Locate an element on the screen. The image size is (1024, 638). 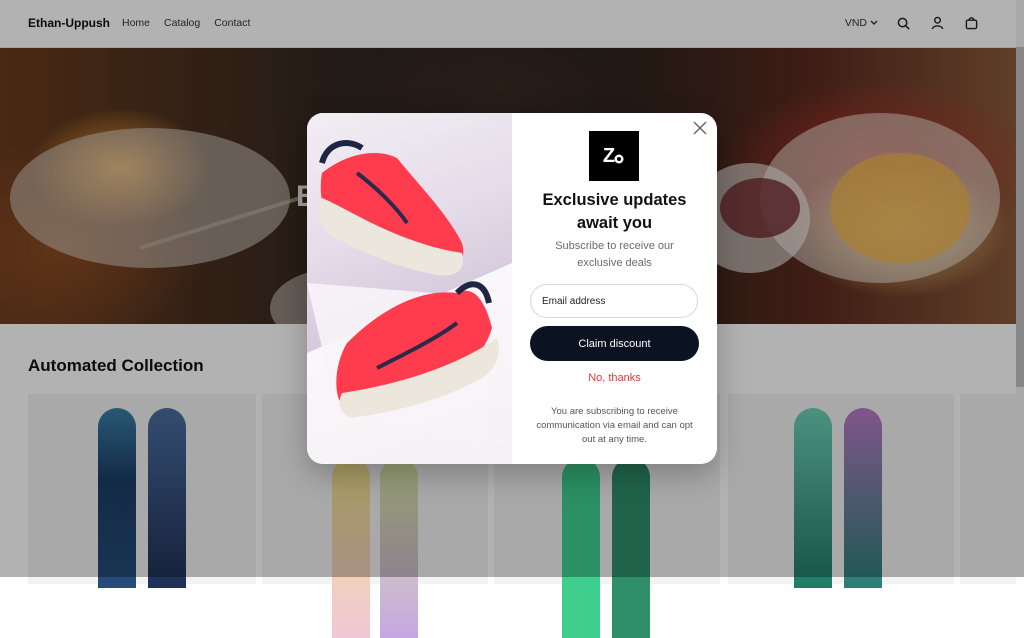
popup-subtitle: Subscribe to receive our exclusive deals is located at coordinates (614, 254).